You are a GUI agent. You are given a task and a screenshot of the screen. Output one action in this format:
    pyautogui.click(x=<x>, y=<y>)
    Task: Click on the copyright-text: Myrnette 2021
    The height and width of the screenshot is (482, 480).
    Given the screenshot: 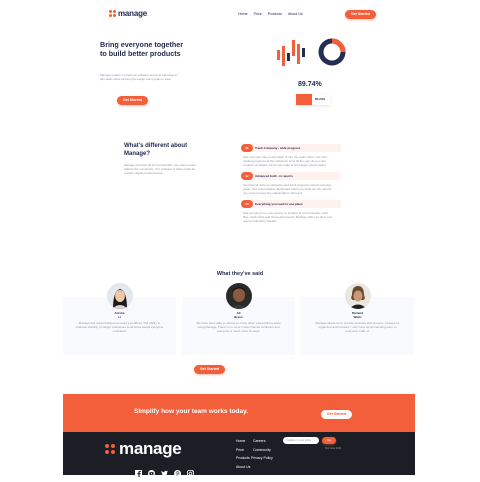 What is the action you would take?
    pyautogui.click(x=333, y=448)
    